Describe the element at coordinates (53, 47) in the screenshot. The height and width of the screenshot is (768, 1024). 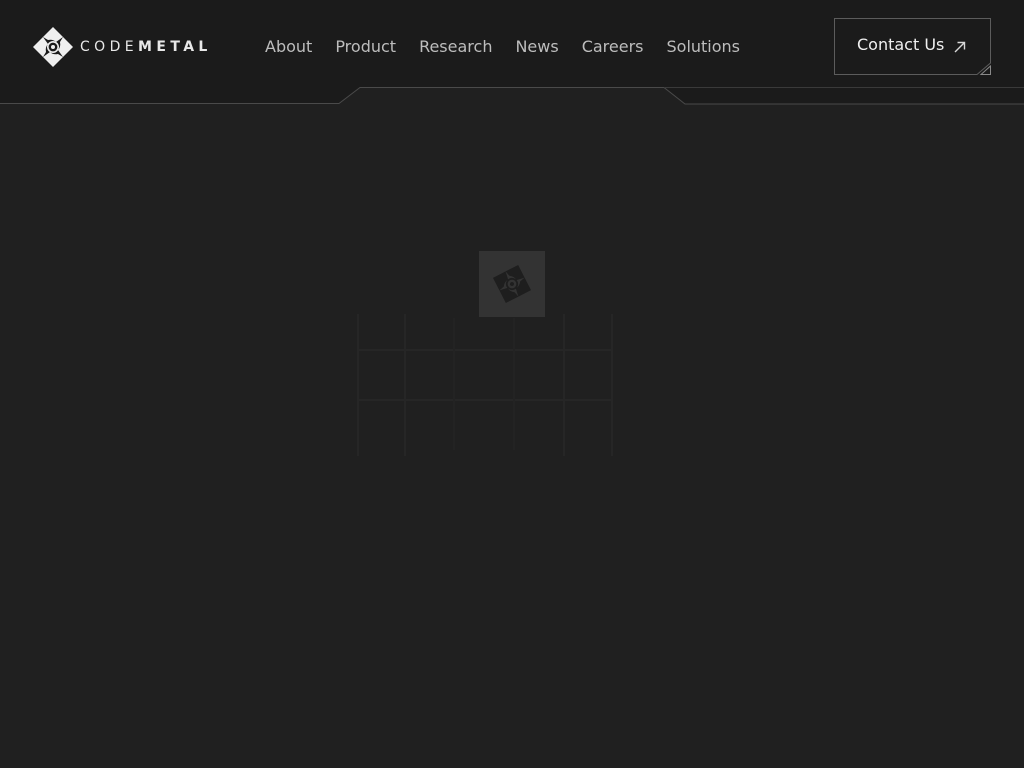
I see `codemetal-logo-icon` at that location.